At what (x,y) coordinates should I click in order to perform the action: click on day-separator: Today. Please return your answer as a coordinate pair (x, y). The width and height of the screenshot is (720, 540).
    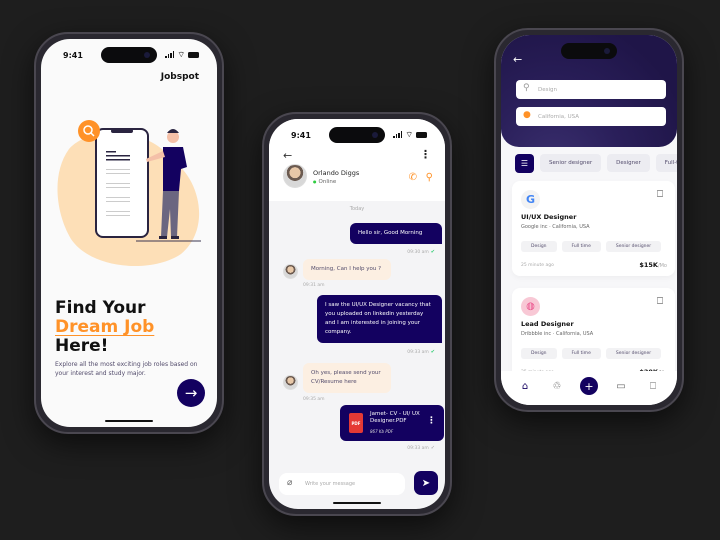
    Looking at the image, I should click on (357, 209).